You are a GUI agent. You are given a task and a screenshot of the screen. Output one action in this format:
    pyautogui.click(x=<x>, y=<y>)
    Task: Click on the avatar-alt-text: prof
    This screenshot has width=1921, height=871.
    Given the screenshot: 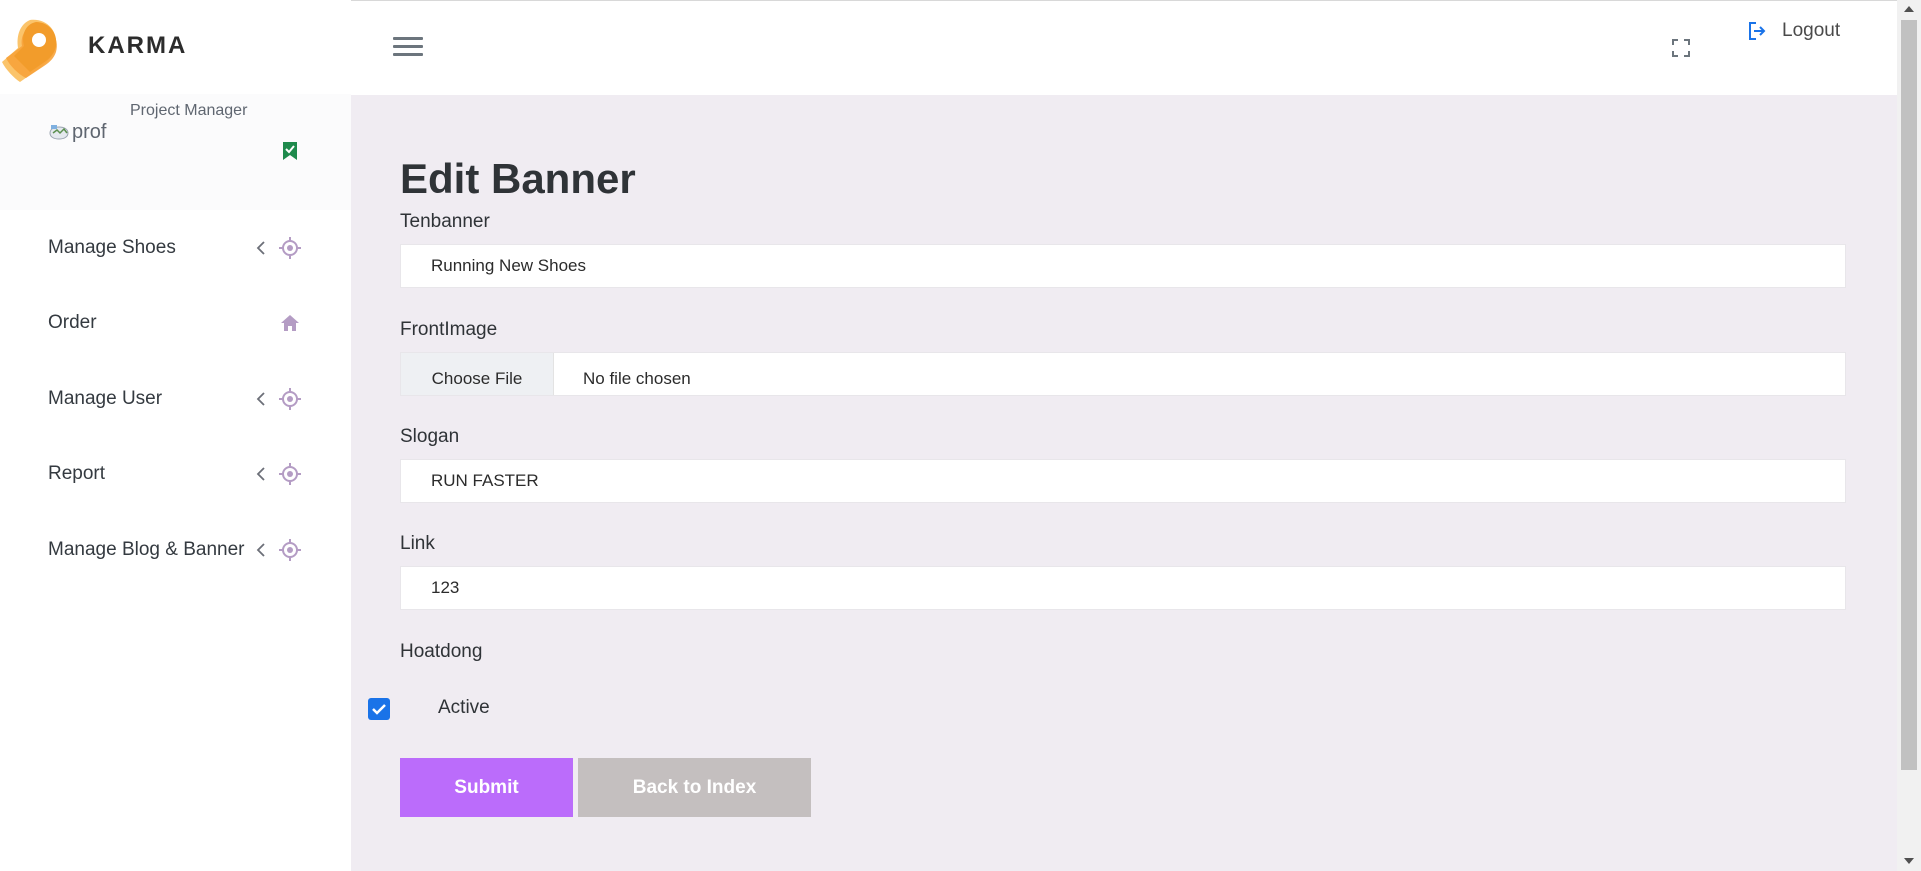 What is the action you would take?
    pyautogui.click(x=89, y=131)
    